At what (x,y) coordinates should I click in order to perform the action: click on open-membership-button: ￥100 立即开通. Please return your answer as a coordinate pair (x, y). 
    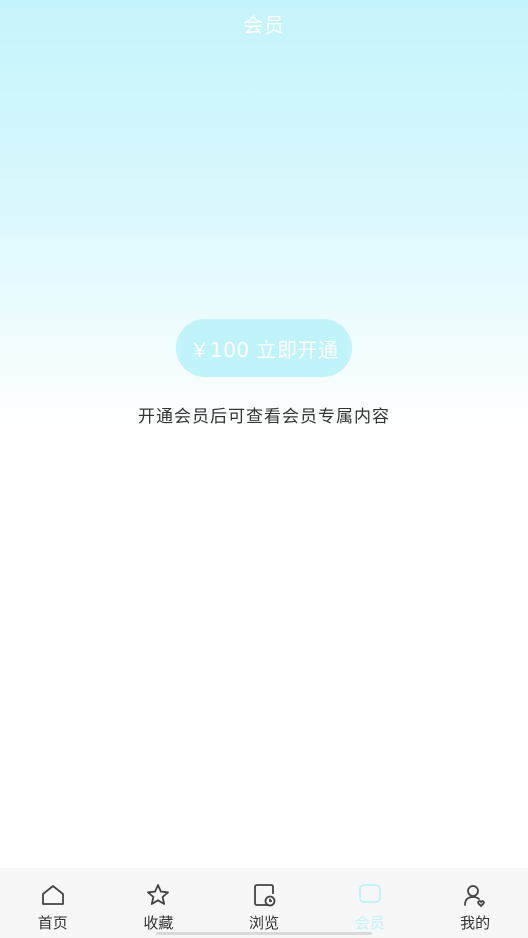
    Looking at the image, I should click on (264, 348).